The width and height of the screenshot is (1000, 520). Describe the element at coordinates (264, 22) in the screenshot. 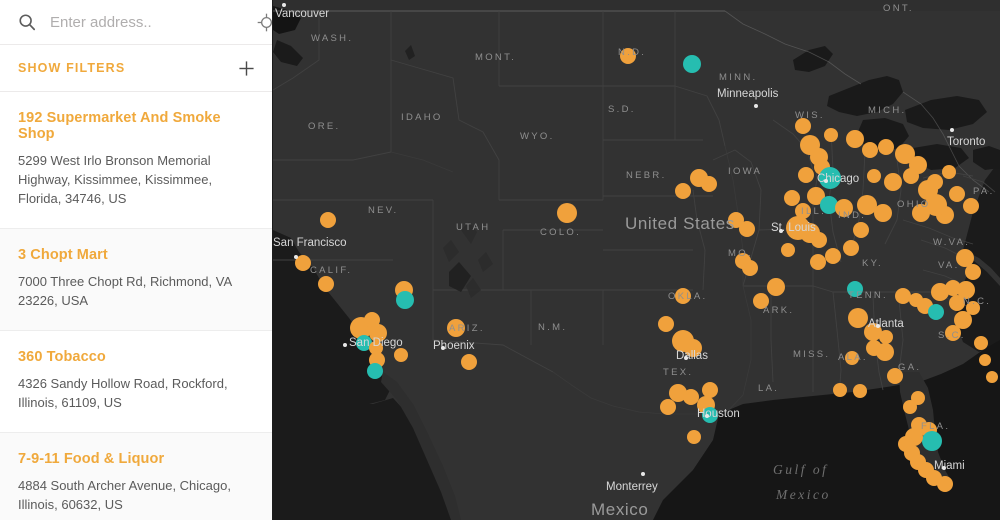

I see `crosshair-locate-icon` at that location.